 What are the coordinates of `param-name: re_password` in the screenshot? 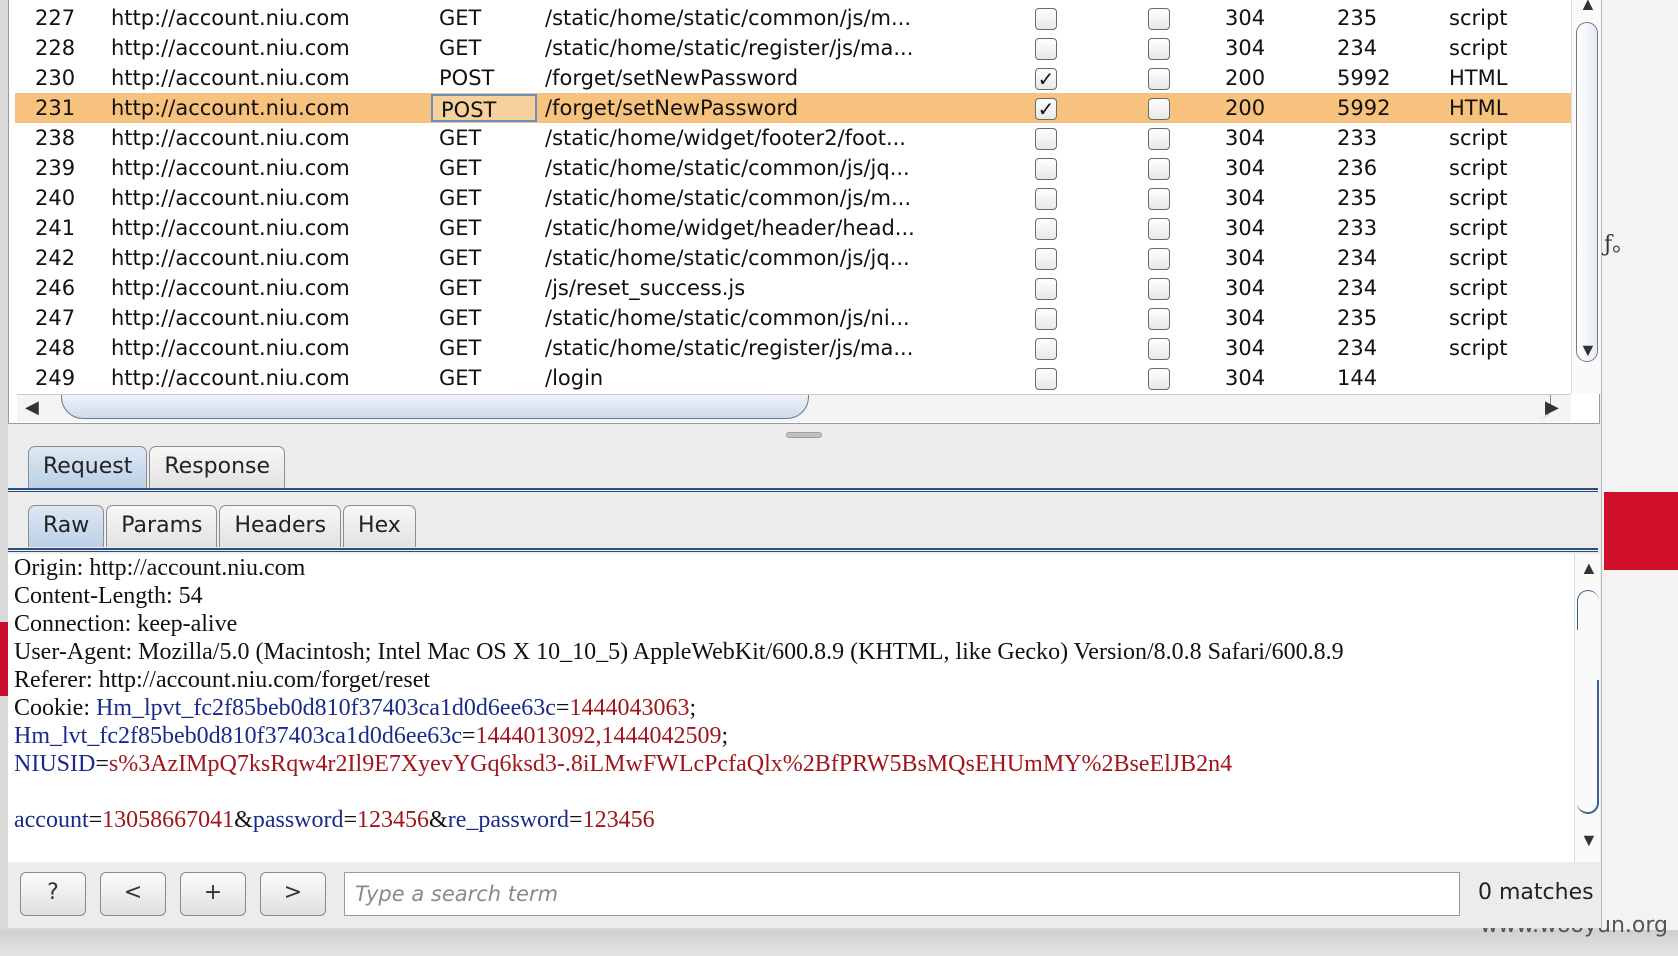 It's located at (508, 820).